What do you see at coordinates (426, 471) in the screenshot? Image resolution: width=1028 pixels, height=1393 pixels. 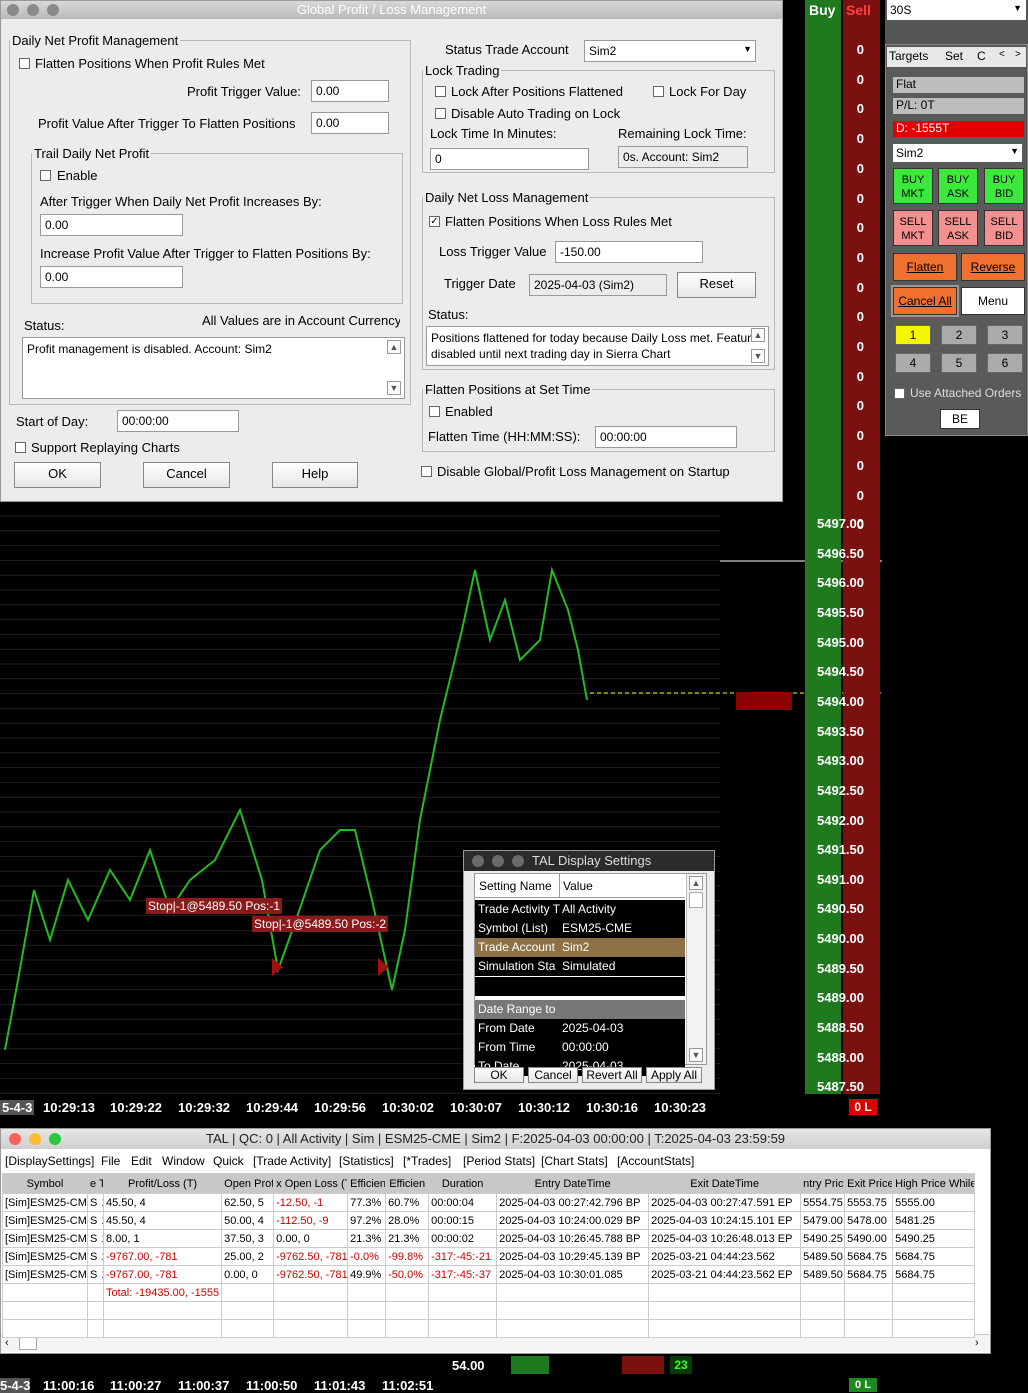 I see `disable-startup-checkbox` at bounding box center [426, 471].